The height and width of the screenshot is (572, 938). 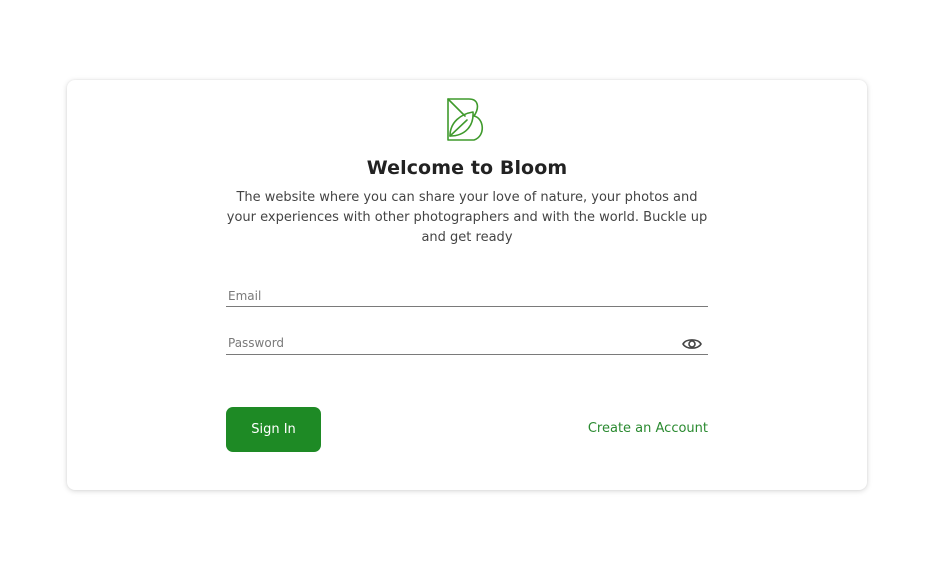 I want to click on bloom-logo-icon, so click(x=465, y=119).